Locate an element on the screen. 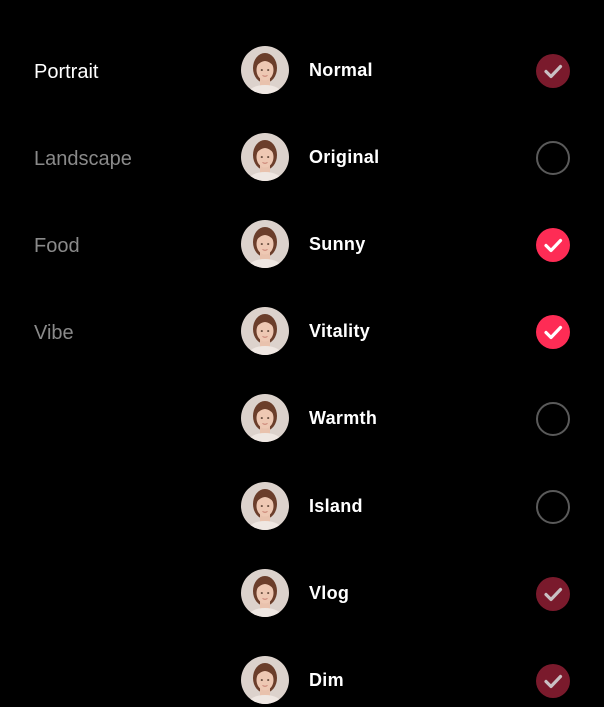  filter-label: Warmth is located at coordinates (343, 418).